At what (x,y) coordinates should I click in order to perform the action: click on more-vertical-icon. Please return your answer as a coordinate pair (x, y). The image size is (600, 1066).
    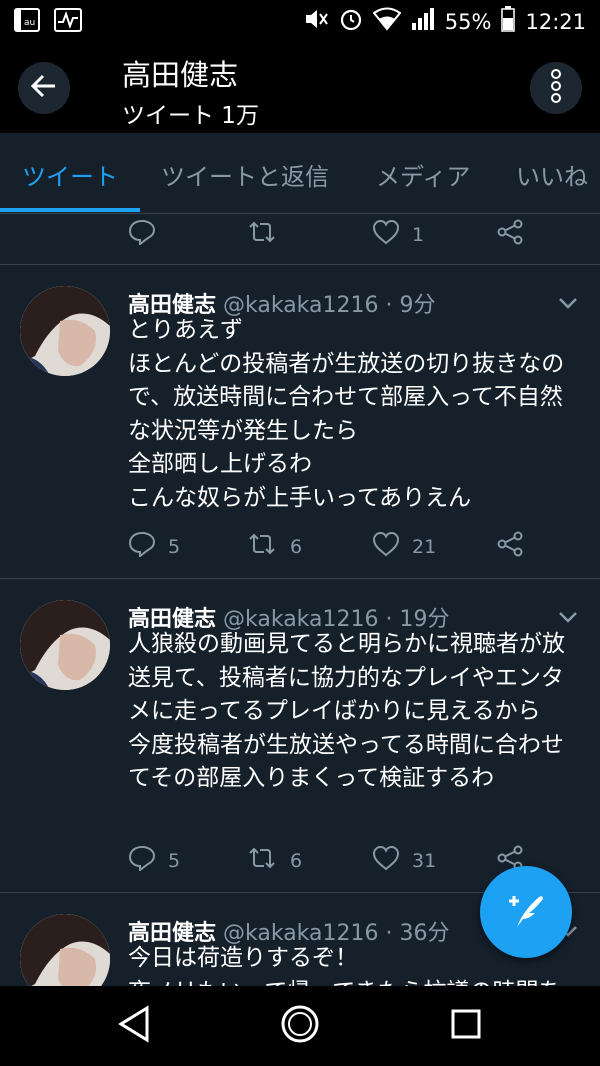
    Looking at the image, I should click on (556, 88).